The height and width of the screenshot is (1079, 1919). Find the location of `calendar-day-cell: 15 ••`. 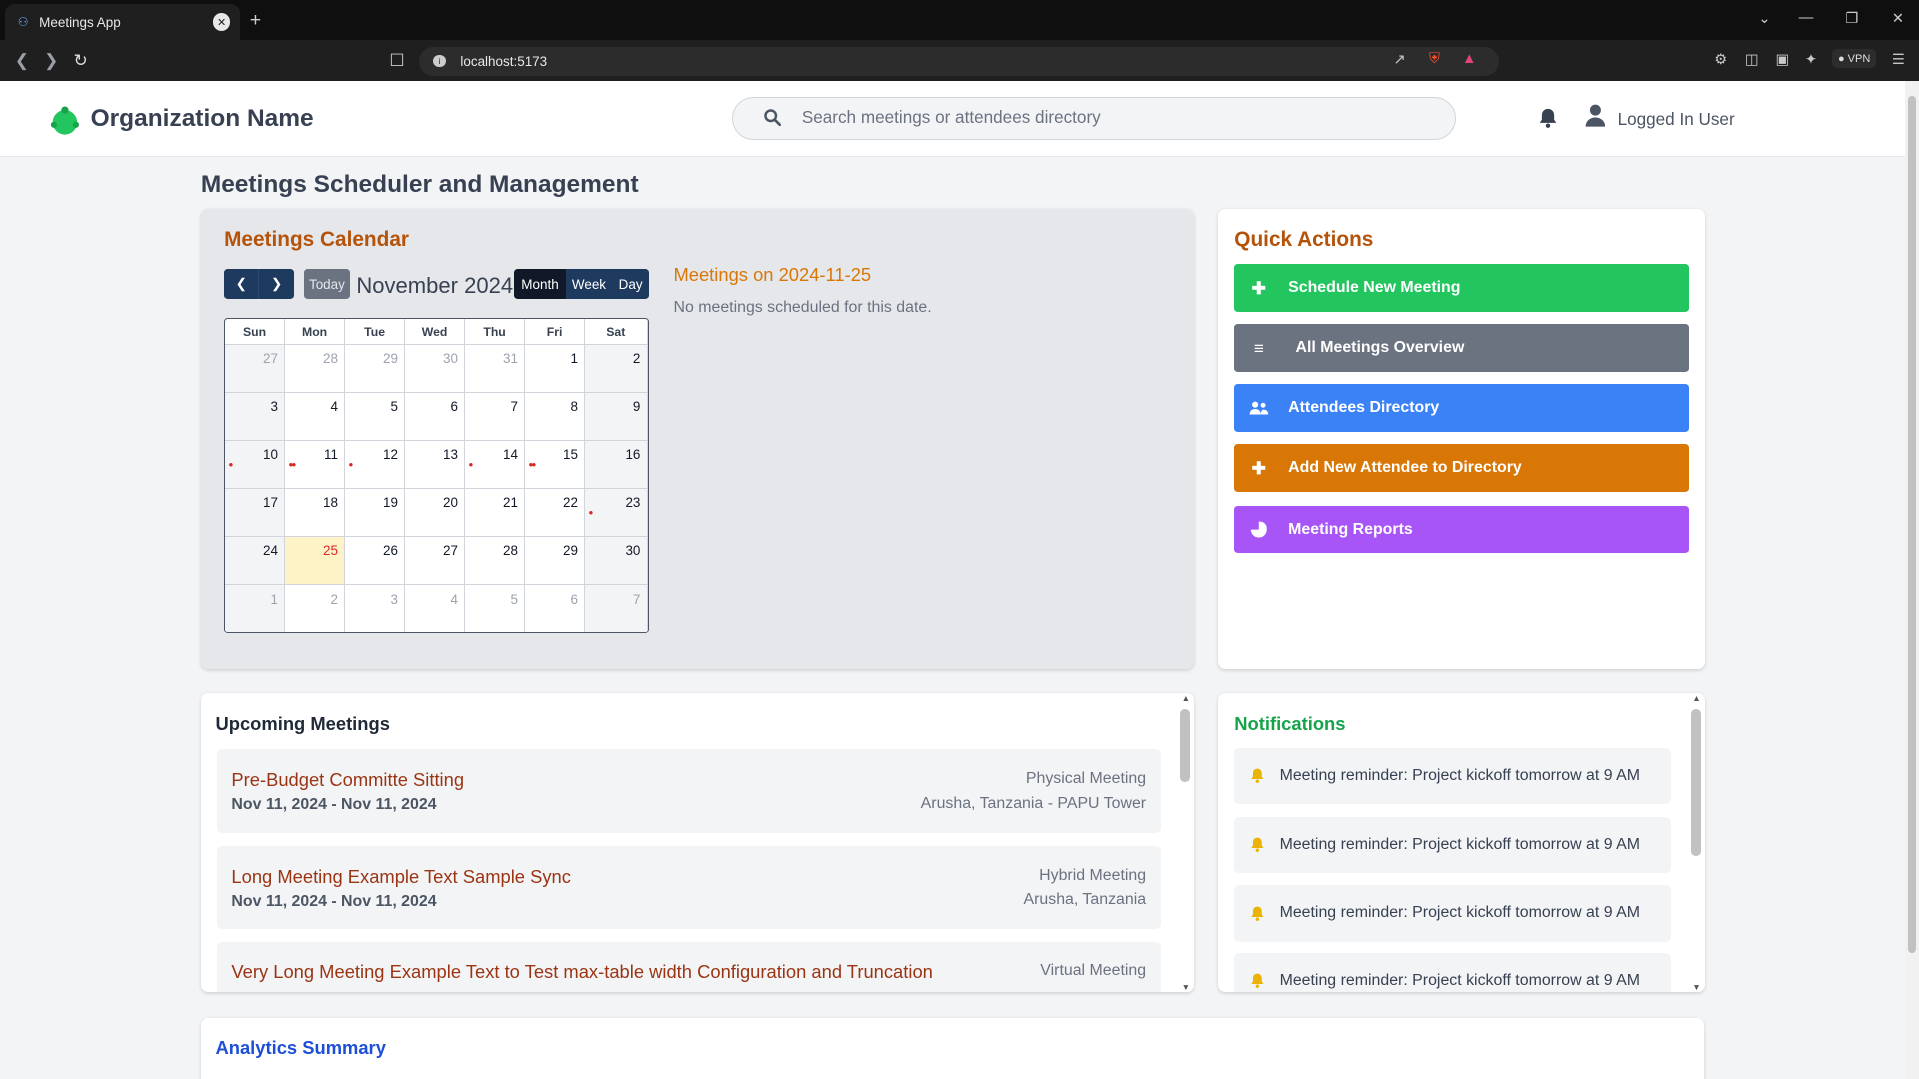

calendar-day-cell: 15 •• is located at coordinates (555, 464).